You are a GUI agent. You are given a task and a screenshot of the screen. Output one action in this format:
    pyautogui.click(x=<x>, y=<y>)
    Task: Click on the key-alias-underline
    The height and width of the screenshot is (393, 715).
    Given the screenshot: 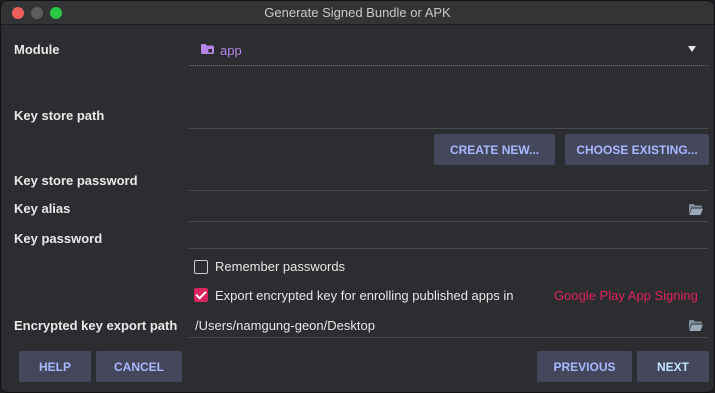 What is the action you would take?
    pyautogui.click(x=448, y=221)
    